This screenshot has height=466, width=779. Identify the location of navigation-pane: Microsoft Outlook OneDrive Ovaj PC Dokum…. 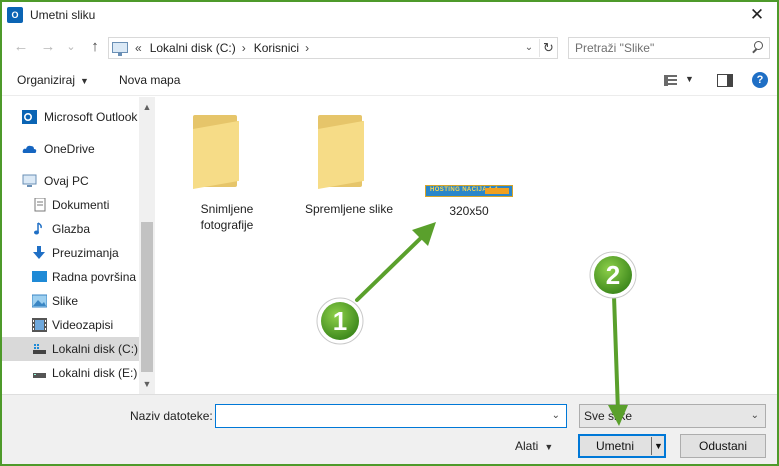
(78, 245).